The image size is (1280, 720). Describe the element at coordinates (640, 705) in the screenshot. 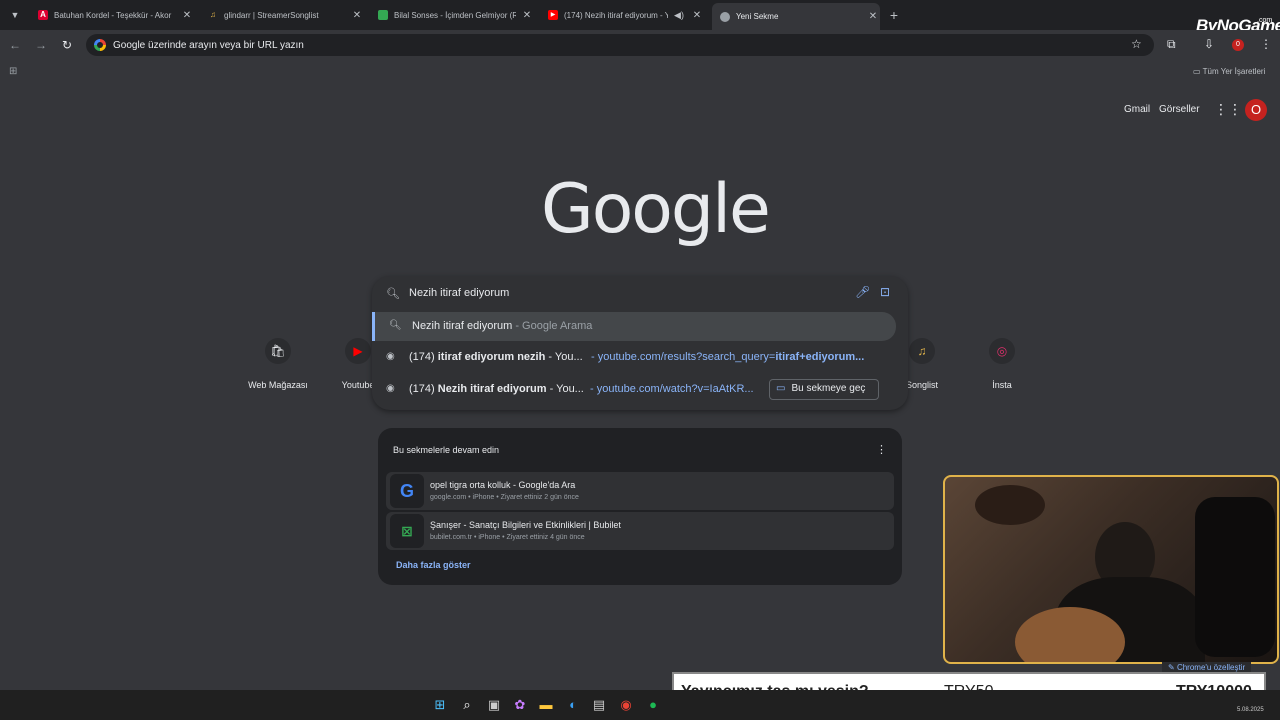

I see `taskbar` at that location.